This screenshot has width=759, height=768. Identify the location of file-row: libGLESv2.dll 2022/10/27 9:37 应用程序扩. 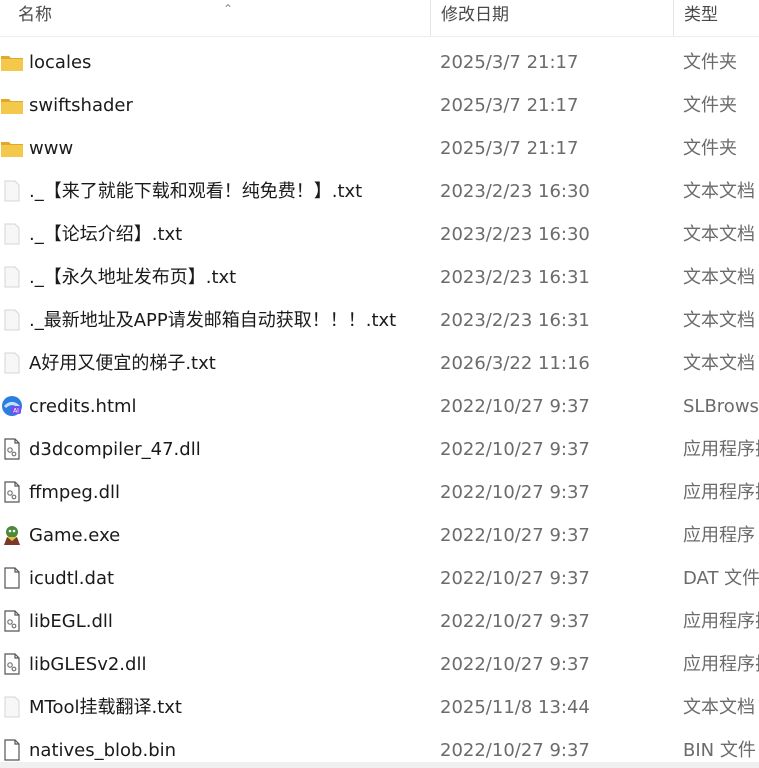
(379, 664).